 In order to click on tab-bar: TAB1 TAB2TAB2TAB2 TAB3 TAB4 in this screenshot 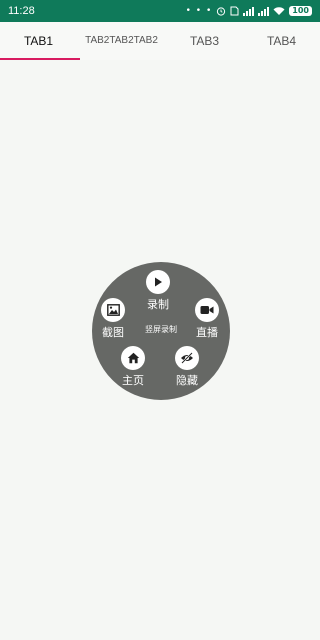, I will do `click(160, 41)`.